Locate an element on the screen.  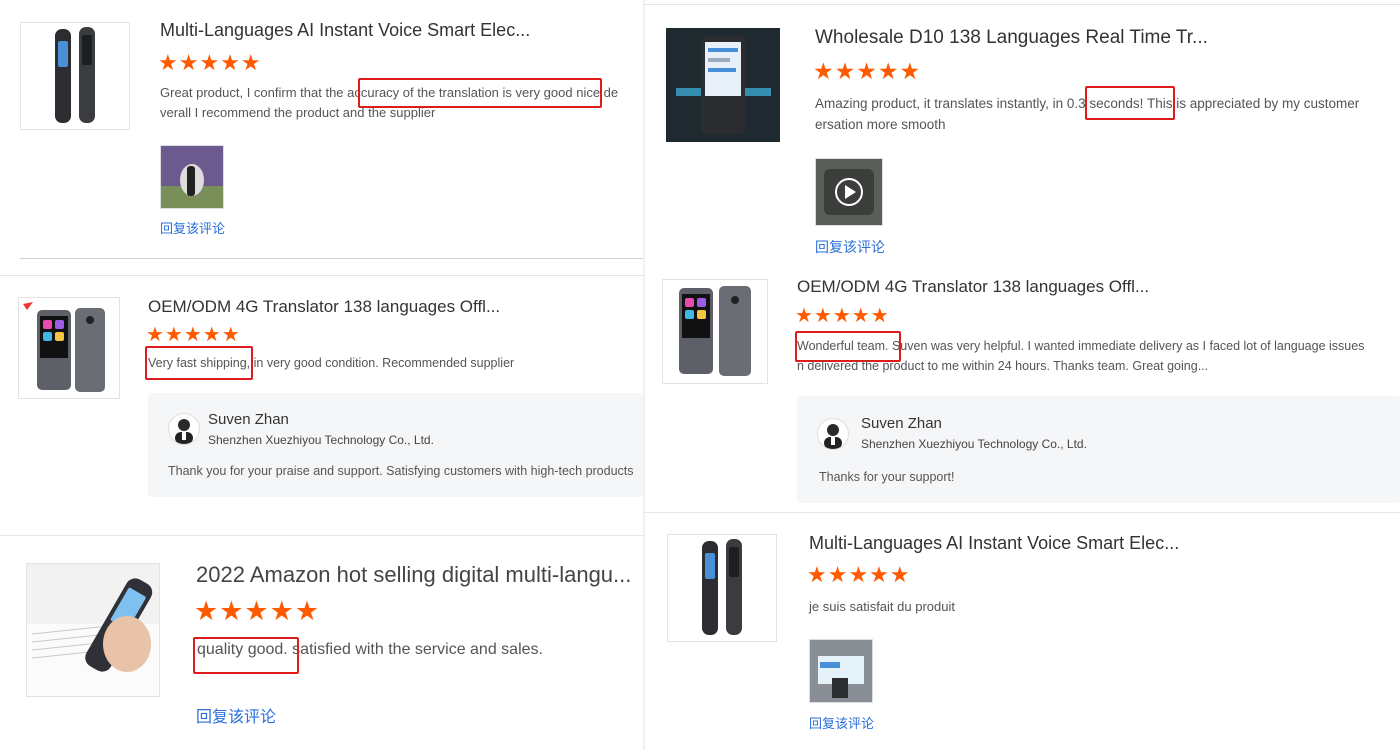
review-text-line2: ersation more smooth is located at coordinates (880, 124).